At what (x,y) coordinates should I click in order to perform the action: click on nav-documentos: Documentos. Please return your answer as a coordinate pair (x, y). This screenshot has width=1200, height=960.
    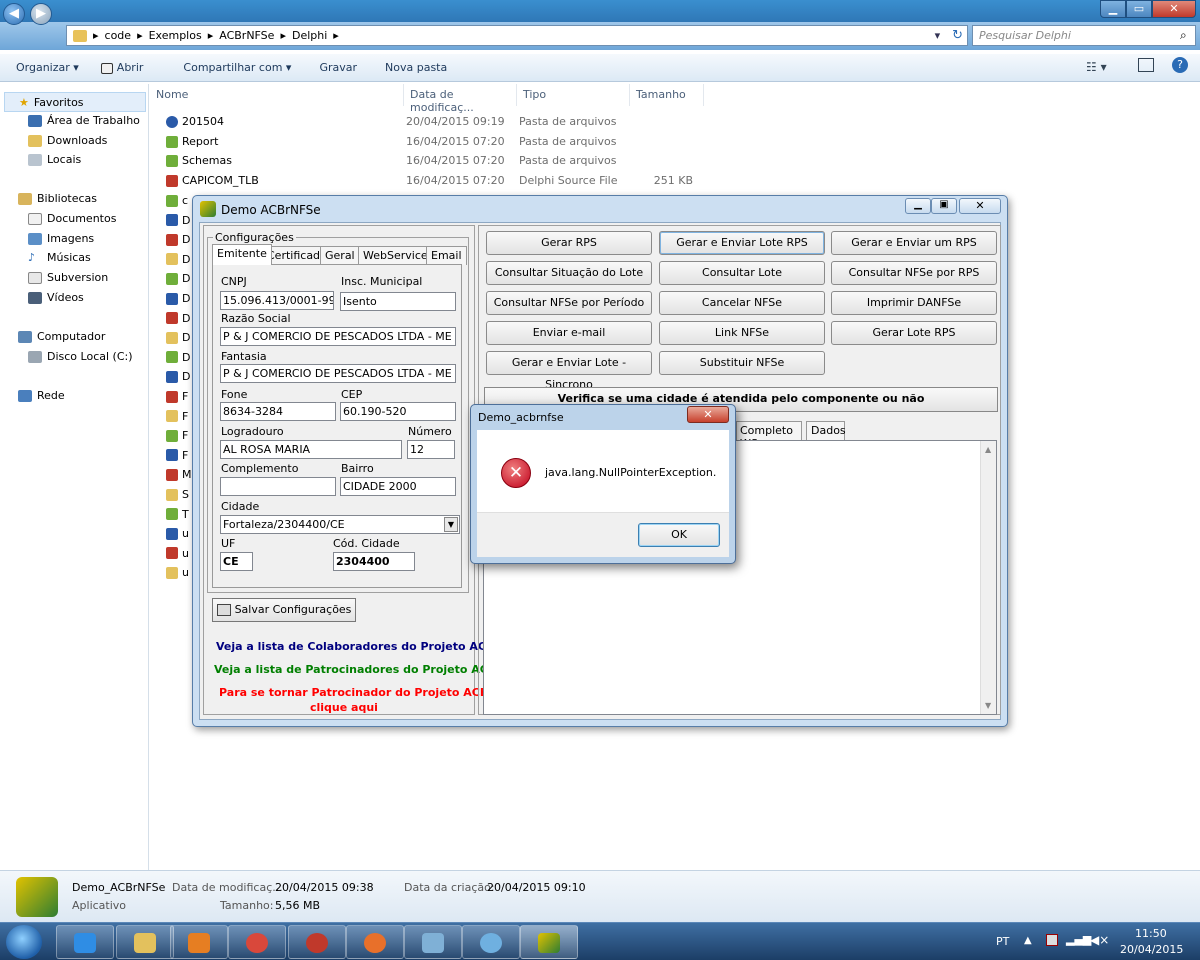
    Looking at the image, I should click on (72, 218).